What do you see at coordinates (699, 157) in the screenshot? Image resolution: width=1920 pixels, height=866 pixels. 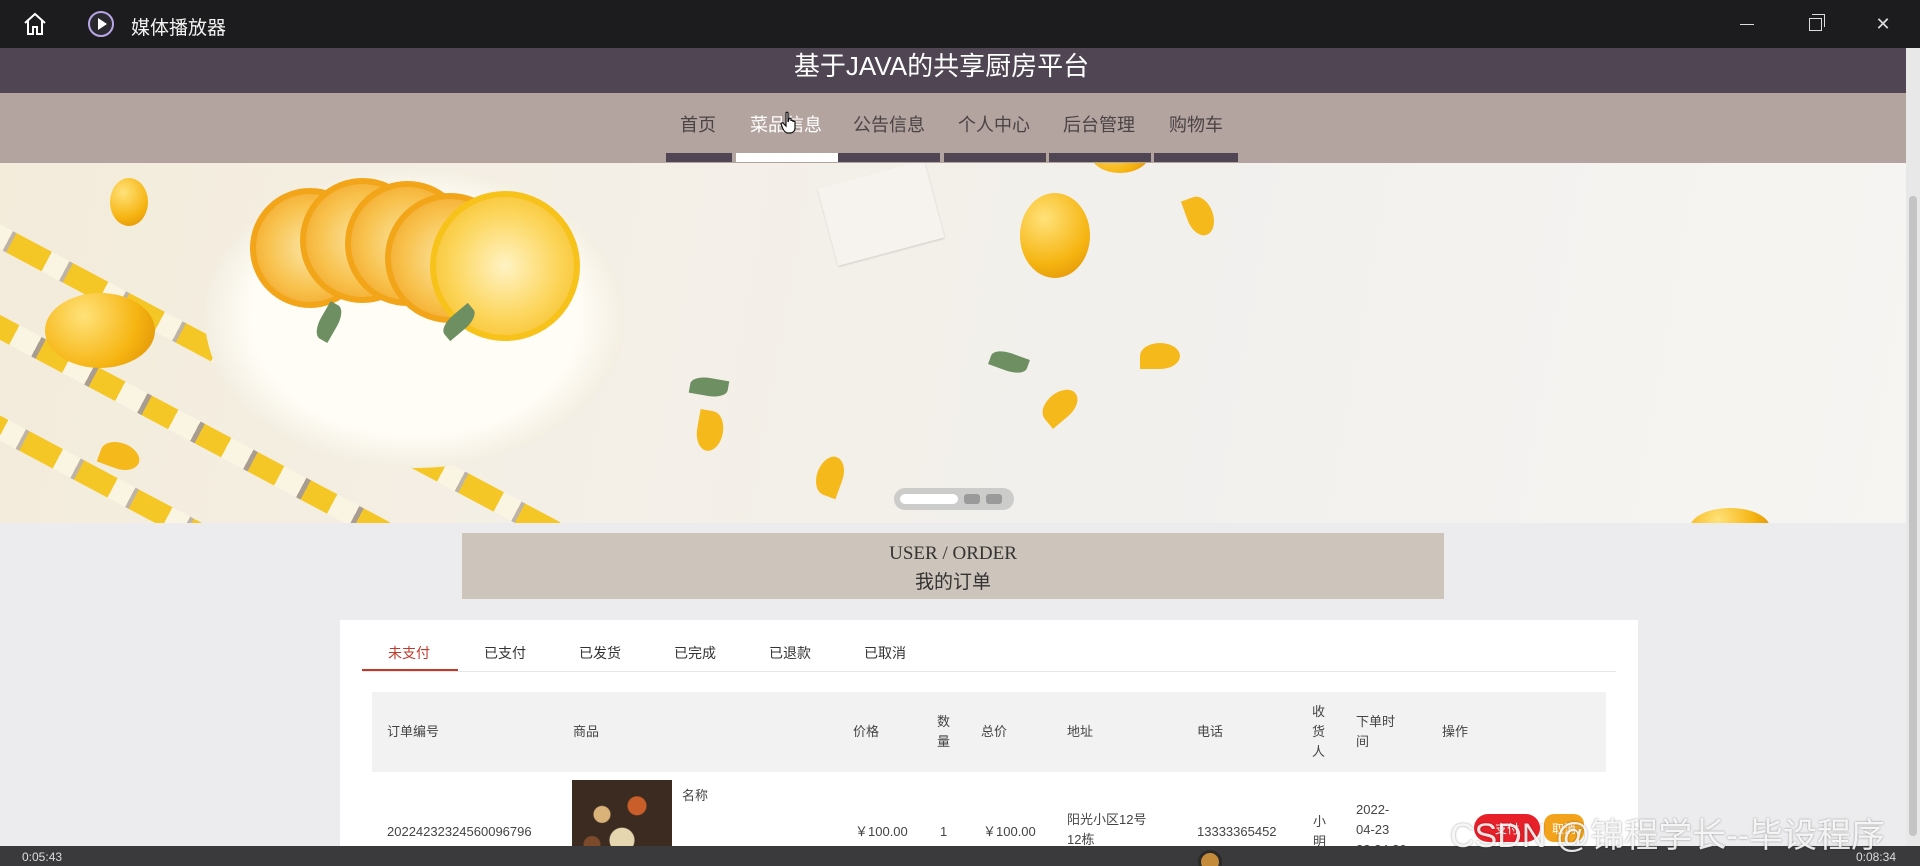 I see `nav-underline-home` at bounding box center [699, 157].